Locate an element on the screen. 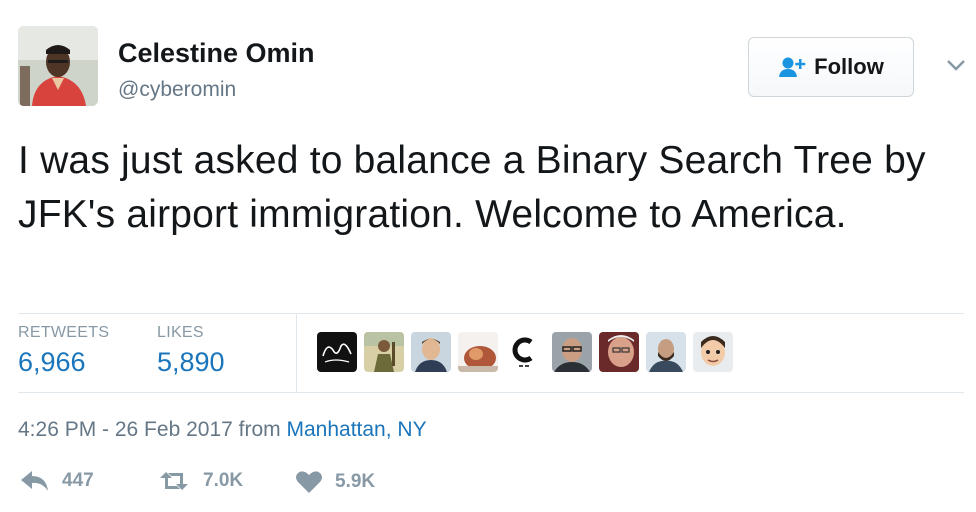 Image resolution: width=976 pixels, height=512 pixels. retweets-label: RETWEETS is located at coordinates (64, 332).